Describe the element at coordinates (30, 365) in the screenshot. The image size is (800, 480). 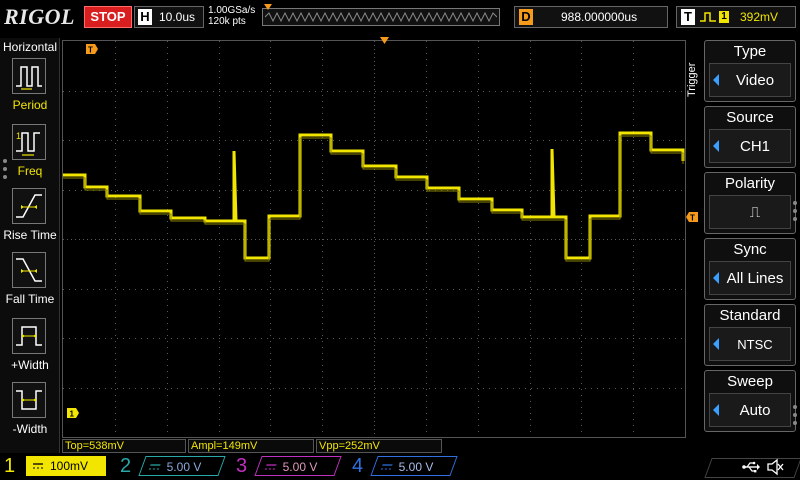
I see `measure-pos-width-label: +Width` at that location.